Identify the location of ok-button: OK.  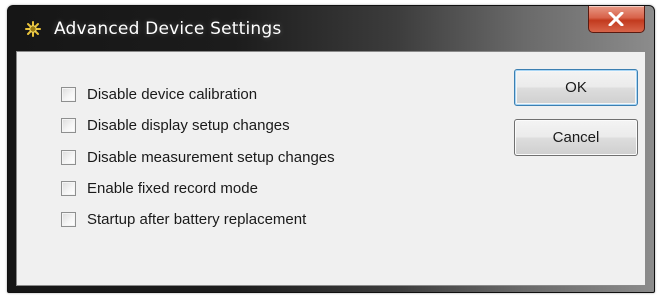
(576, 87).